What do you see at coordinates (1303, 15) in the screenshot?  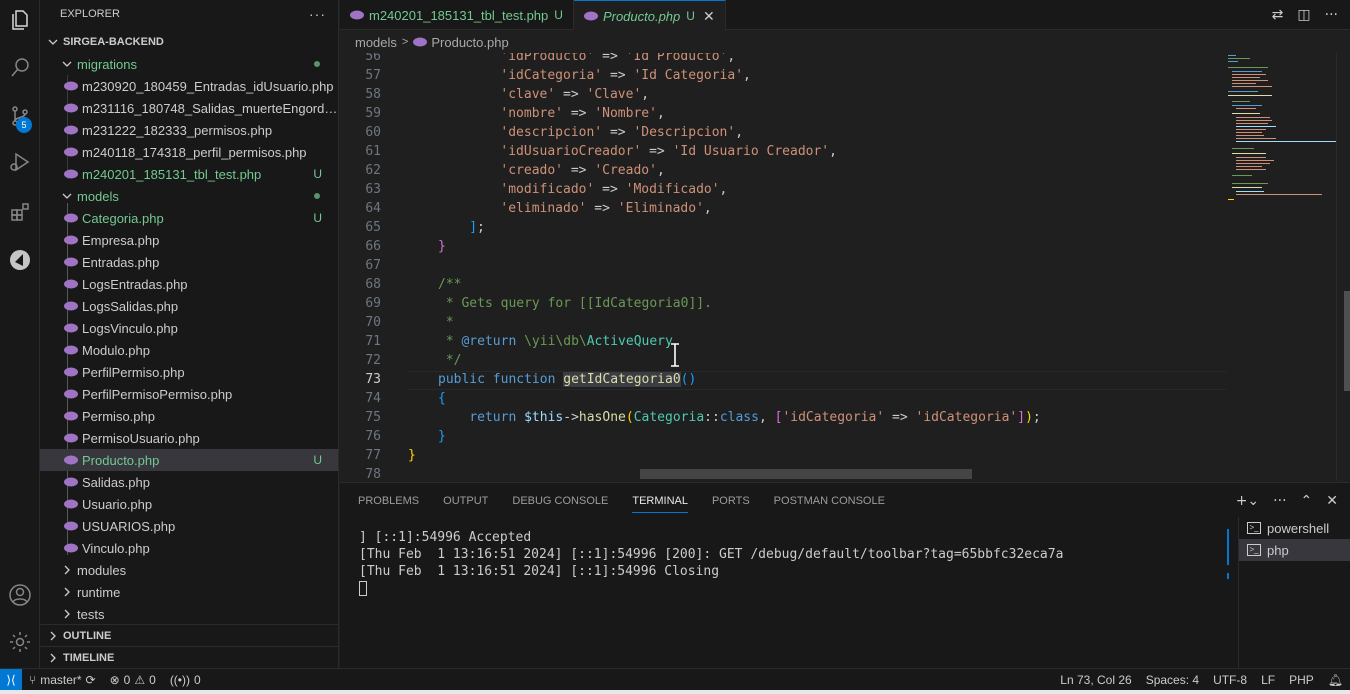 I see `split-editor-icon: ◫` at bounding box center [1303, 15].